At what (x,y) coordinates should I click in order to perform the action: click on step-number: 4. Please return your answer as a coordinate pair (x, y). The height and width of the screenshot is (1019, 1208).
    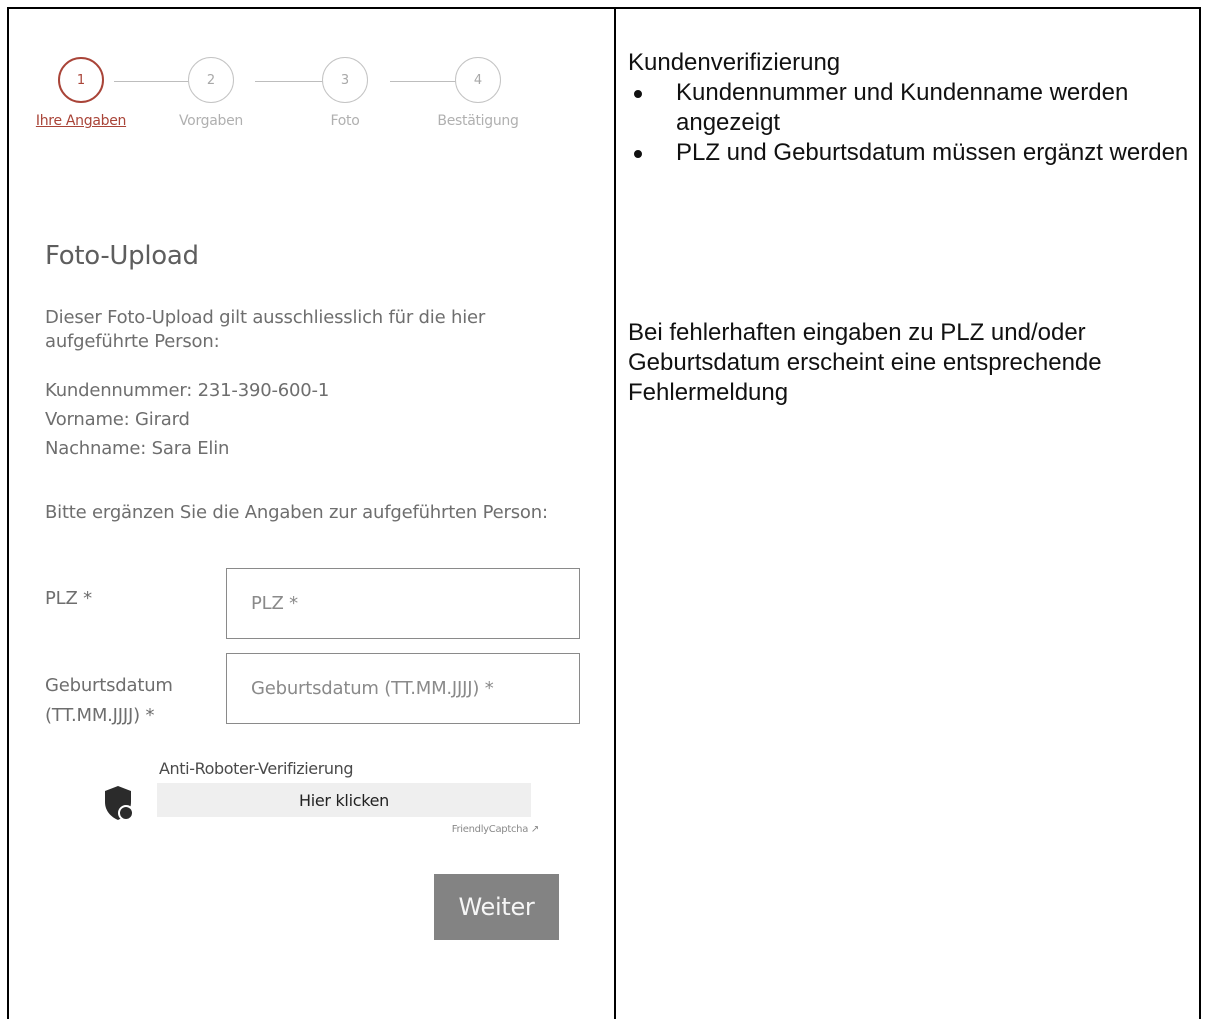
    Looking at the image, I should click on (478, 80).